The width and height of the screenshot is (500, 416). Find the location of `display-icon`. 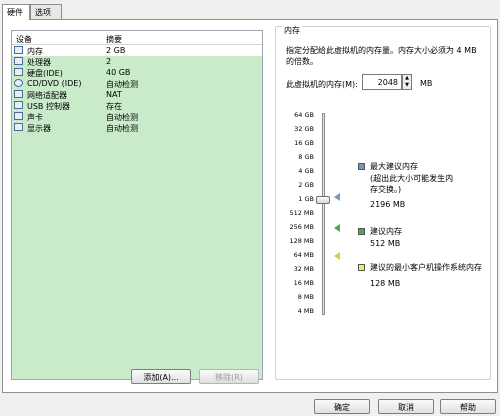

display-icon is located at coordinates (18, 127).